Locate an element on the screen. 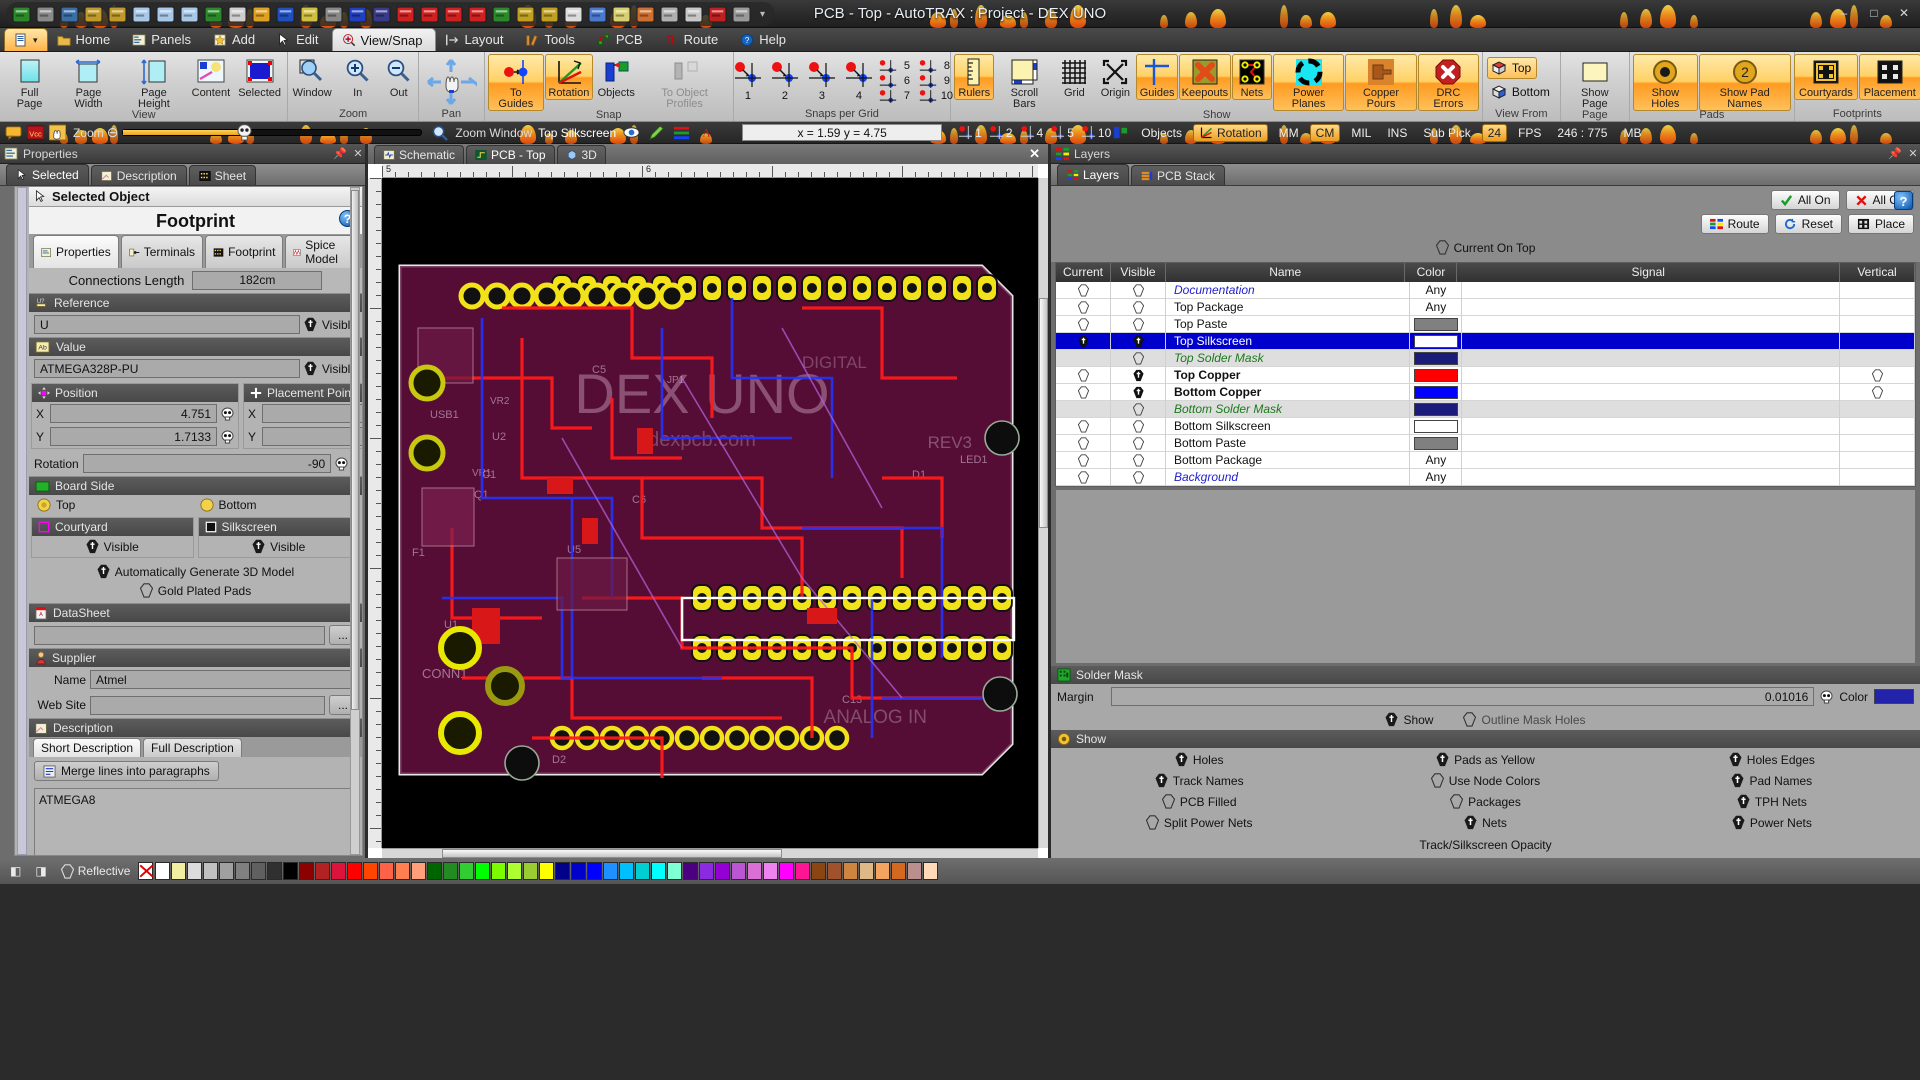 The image size is (1920, 1080). comment-icon is located at coordinates (13, 132).